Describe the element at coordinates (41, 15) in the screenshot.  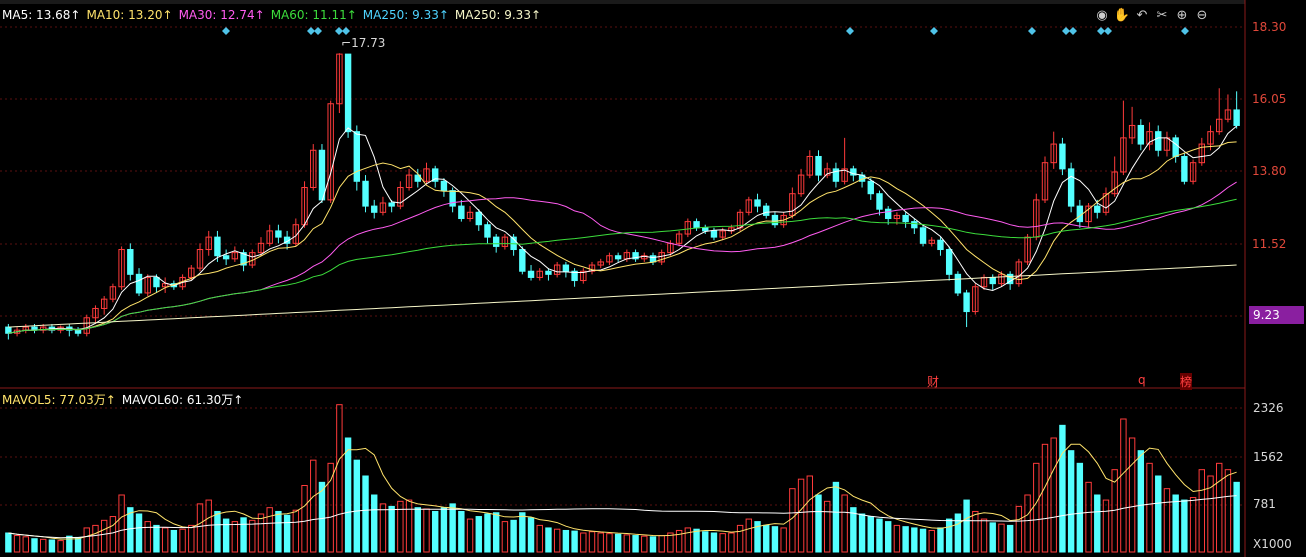
I see `ma-0: MA5: 13.68↑` at that location.